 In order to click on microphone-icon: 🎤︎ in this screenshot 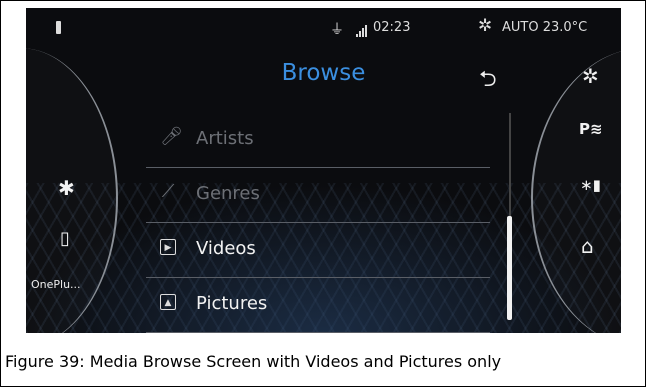, I will do `click(171, 136)`.